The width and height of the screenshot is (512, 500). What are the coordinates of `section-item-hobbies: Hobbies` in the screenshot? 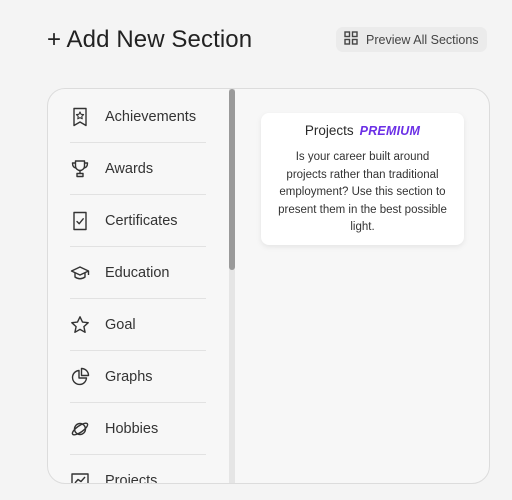 It's located at (138, 429).